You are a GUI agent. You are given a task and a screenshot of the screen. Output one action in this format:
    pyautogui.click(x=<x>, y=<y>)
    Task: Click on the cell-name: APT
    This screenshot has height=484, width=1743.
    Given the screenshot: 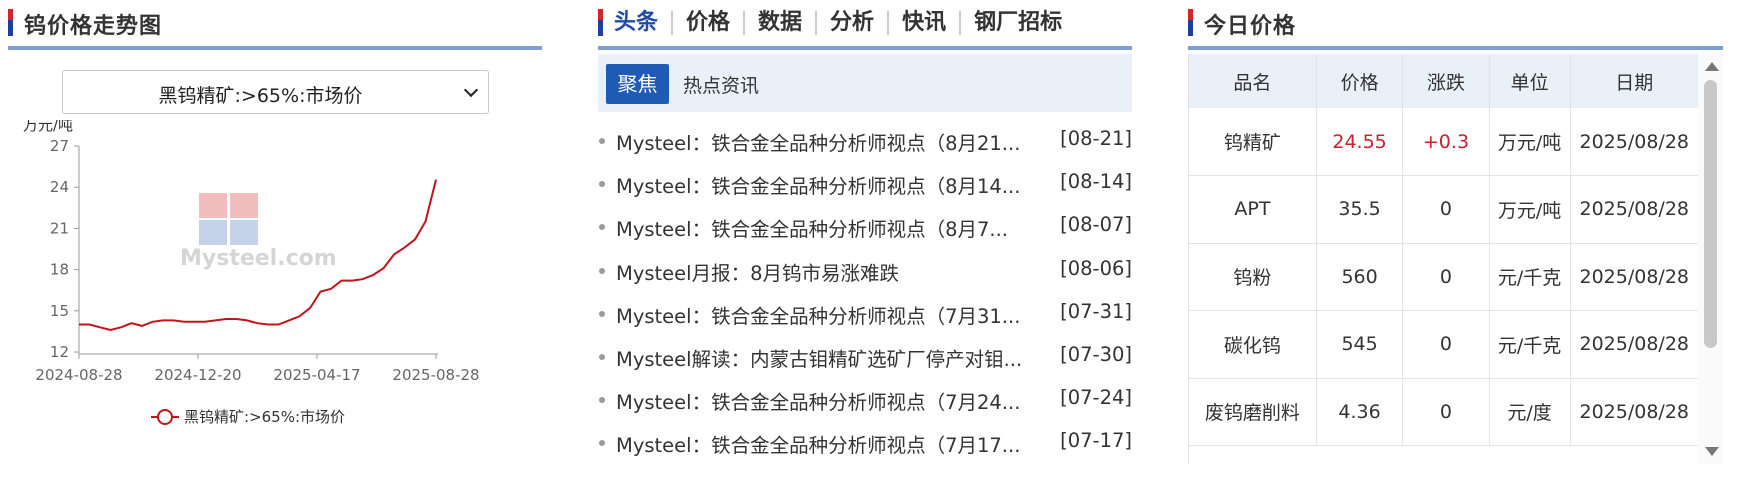 What is the action you would take?
    pyautogui.click(x=1253, y=209)
    